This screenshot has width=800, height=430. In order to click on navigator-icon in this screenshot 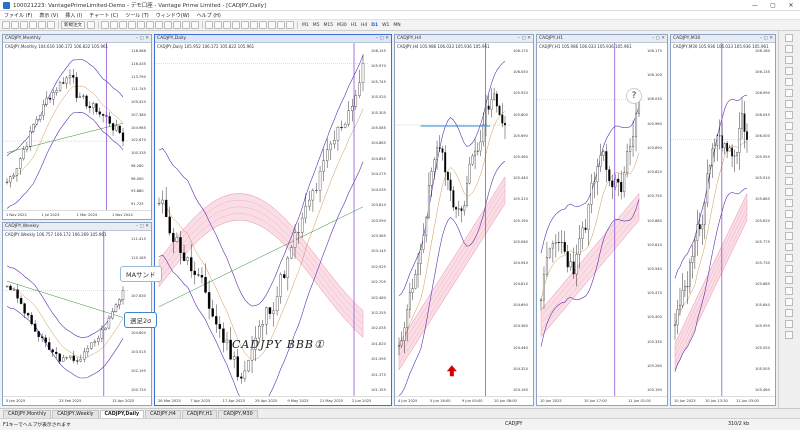, I will do `click(33, 25)`.